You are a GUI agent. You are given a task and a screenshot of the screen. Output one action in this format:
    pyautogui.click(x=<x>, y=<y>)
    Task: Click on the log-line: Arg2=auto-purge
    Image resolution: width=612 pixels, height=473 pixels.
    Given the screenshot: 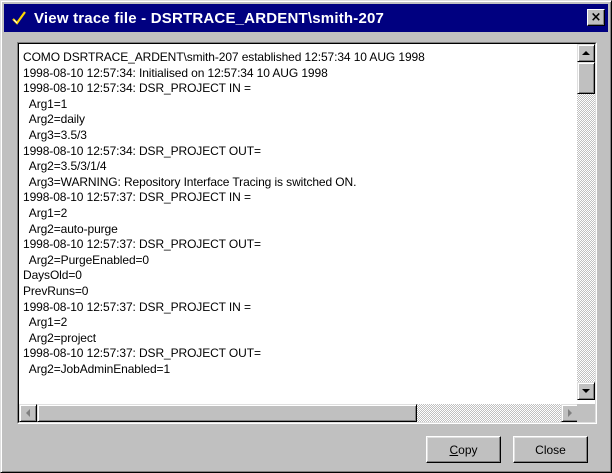 What is the action you would take?
    pyautogui.click(x=70, y=228)
    